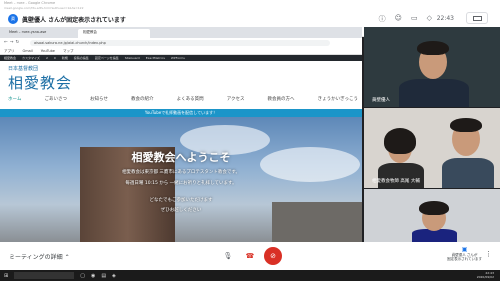  I want to click on present-now-button, so click(477, 18).